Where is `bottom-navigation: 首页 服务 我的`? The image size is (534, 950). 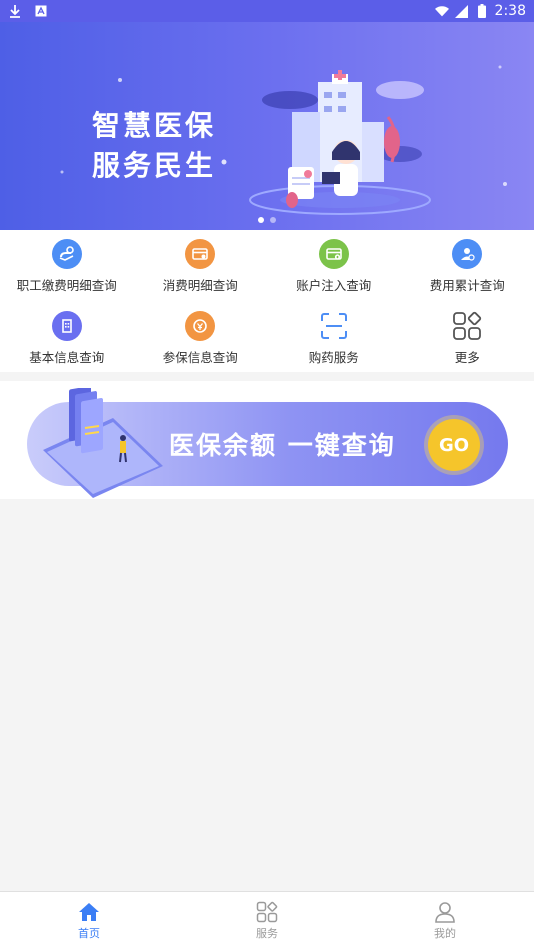
bottom-navigation: 首页 服务 我的 is located at coordinates (267, 920).